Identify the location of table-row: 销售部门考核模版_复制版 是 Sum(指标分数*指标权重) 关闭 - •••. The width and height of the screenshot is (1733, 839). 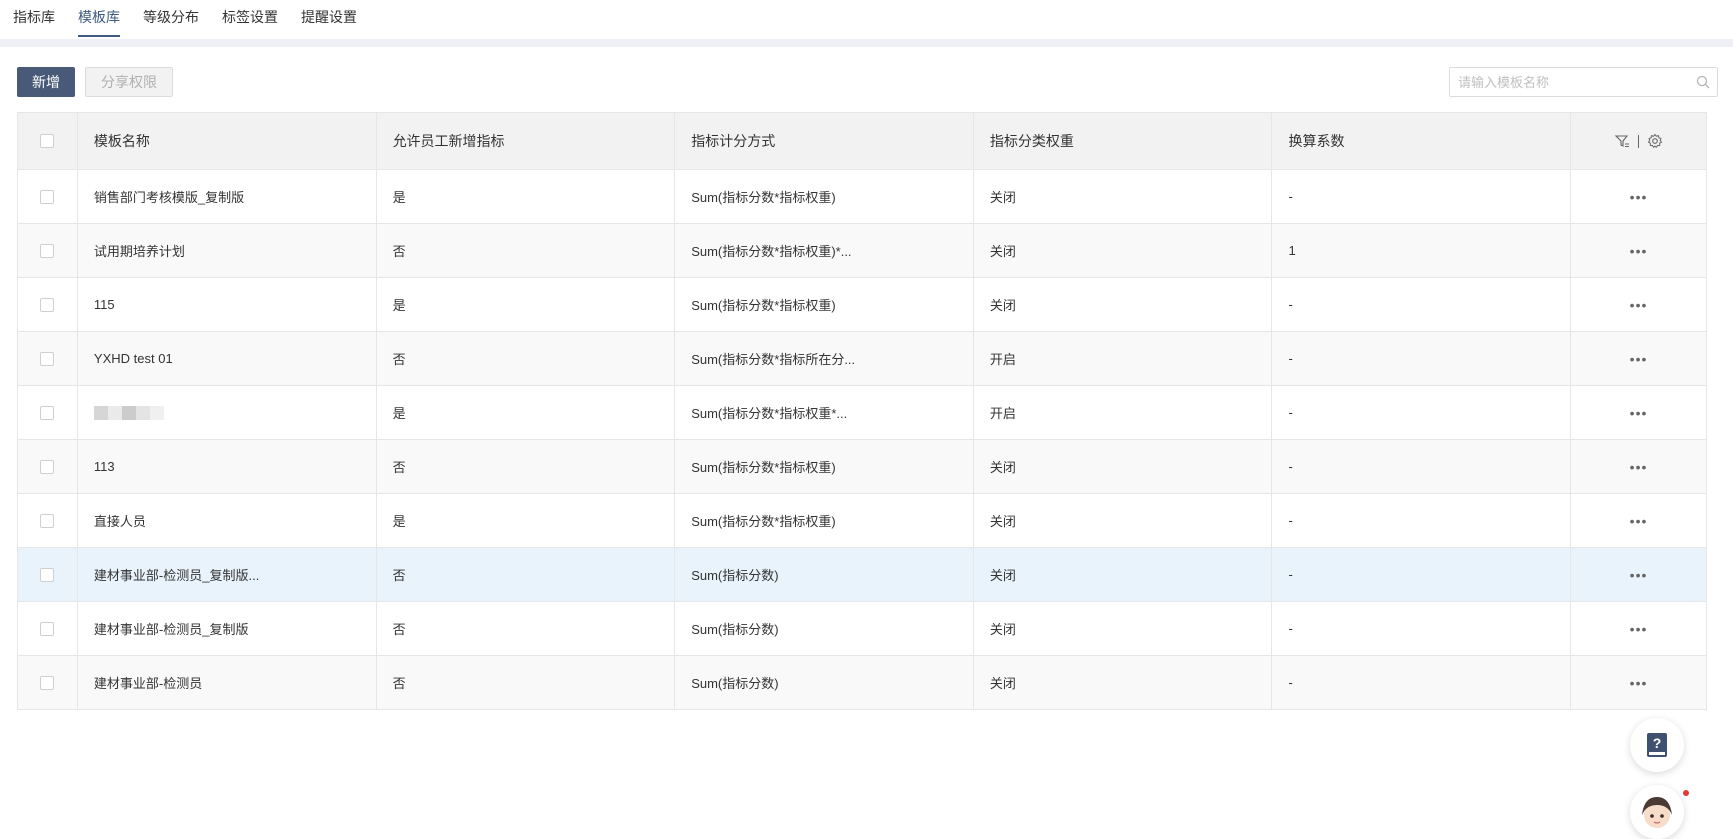
(862, 197).